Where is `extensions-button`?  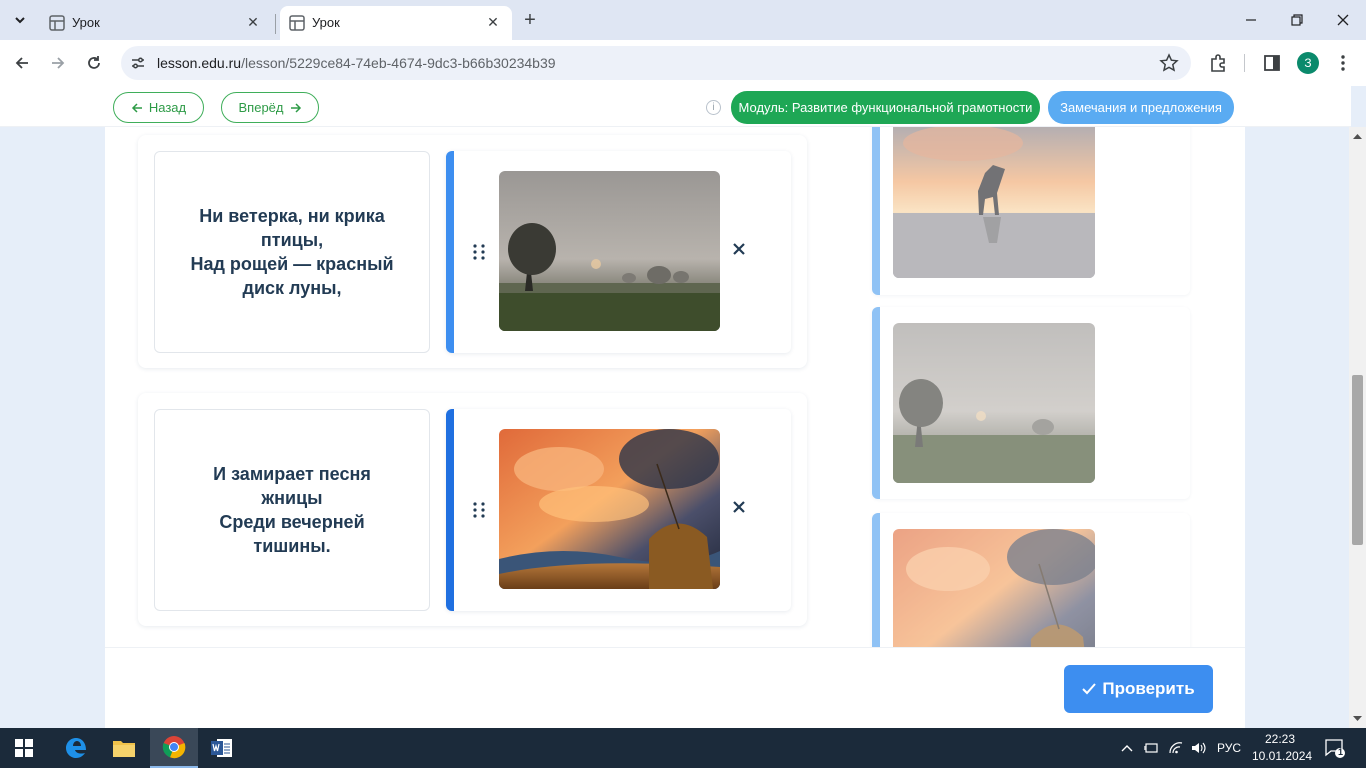 extensions-button is located at coordinates (1218, 63).